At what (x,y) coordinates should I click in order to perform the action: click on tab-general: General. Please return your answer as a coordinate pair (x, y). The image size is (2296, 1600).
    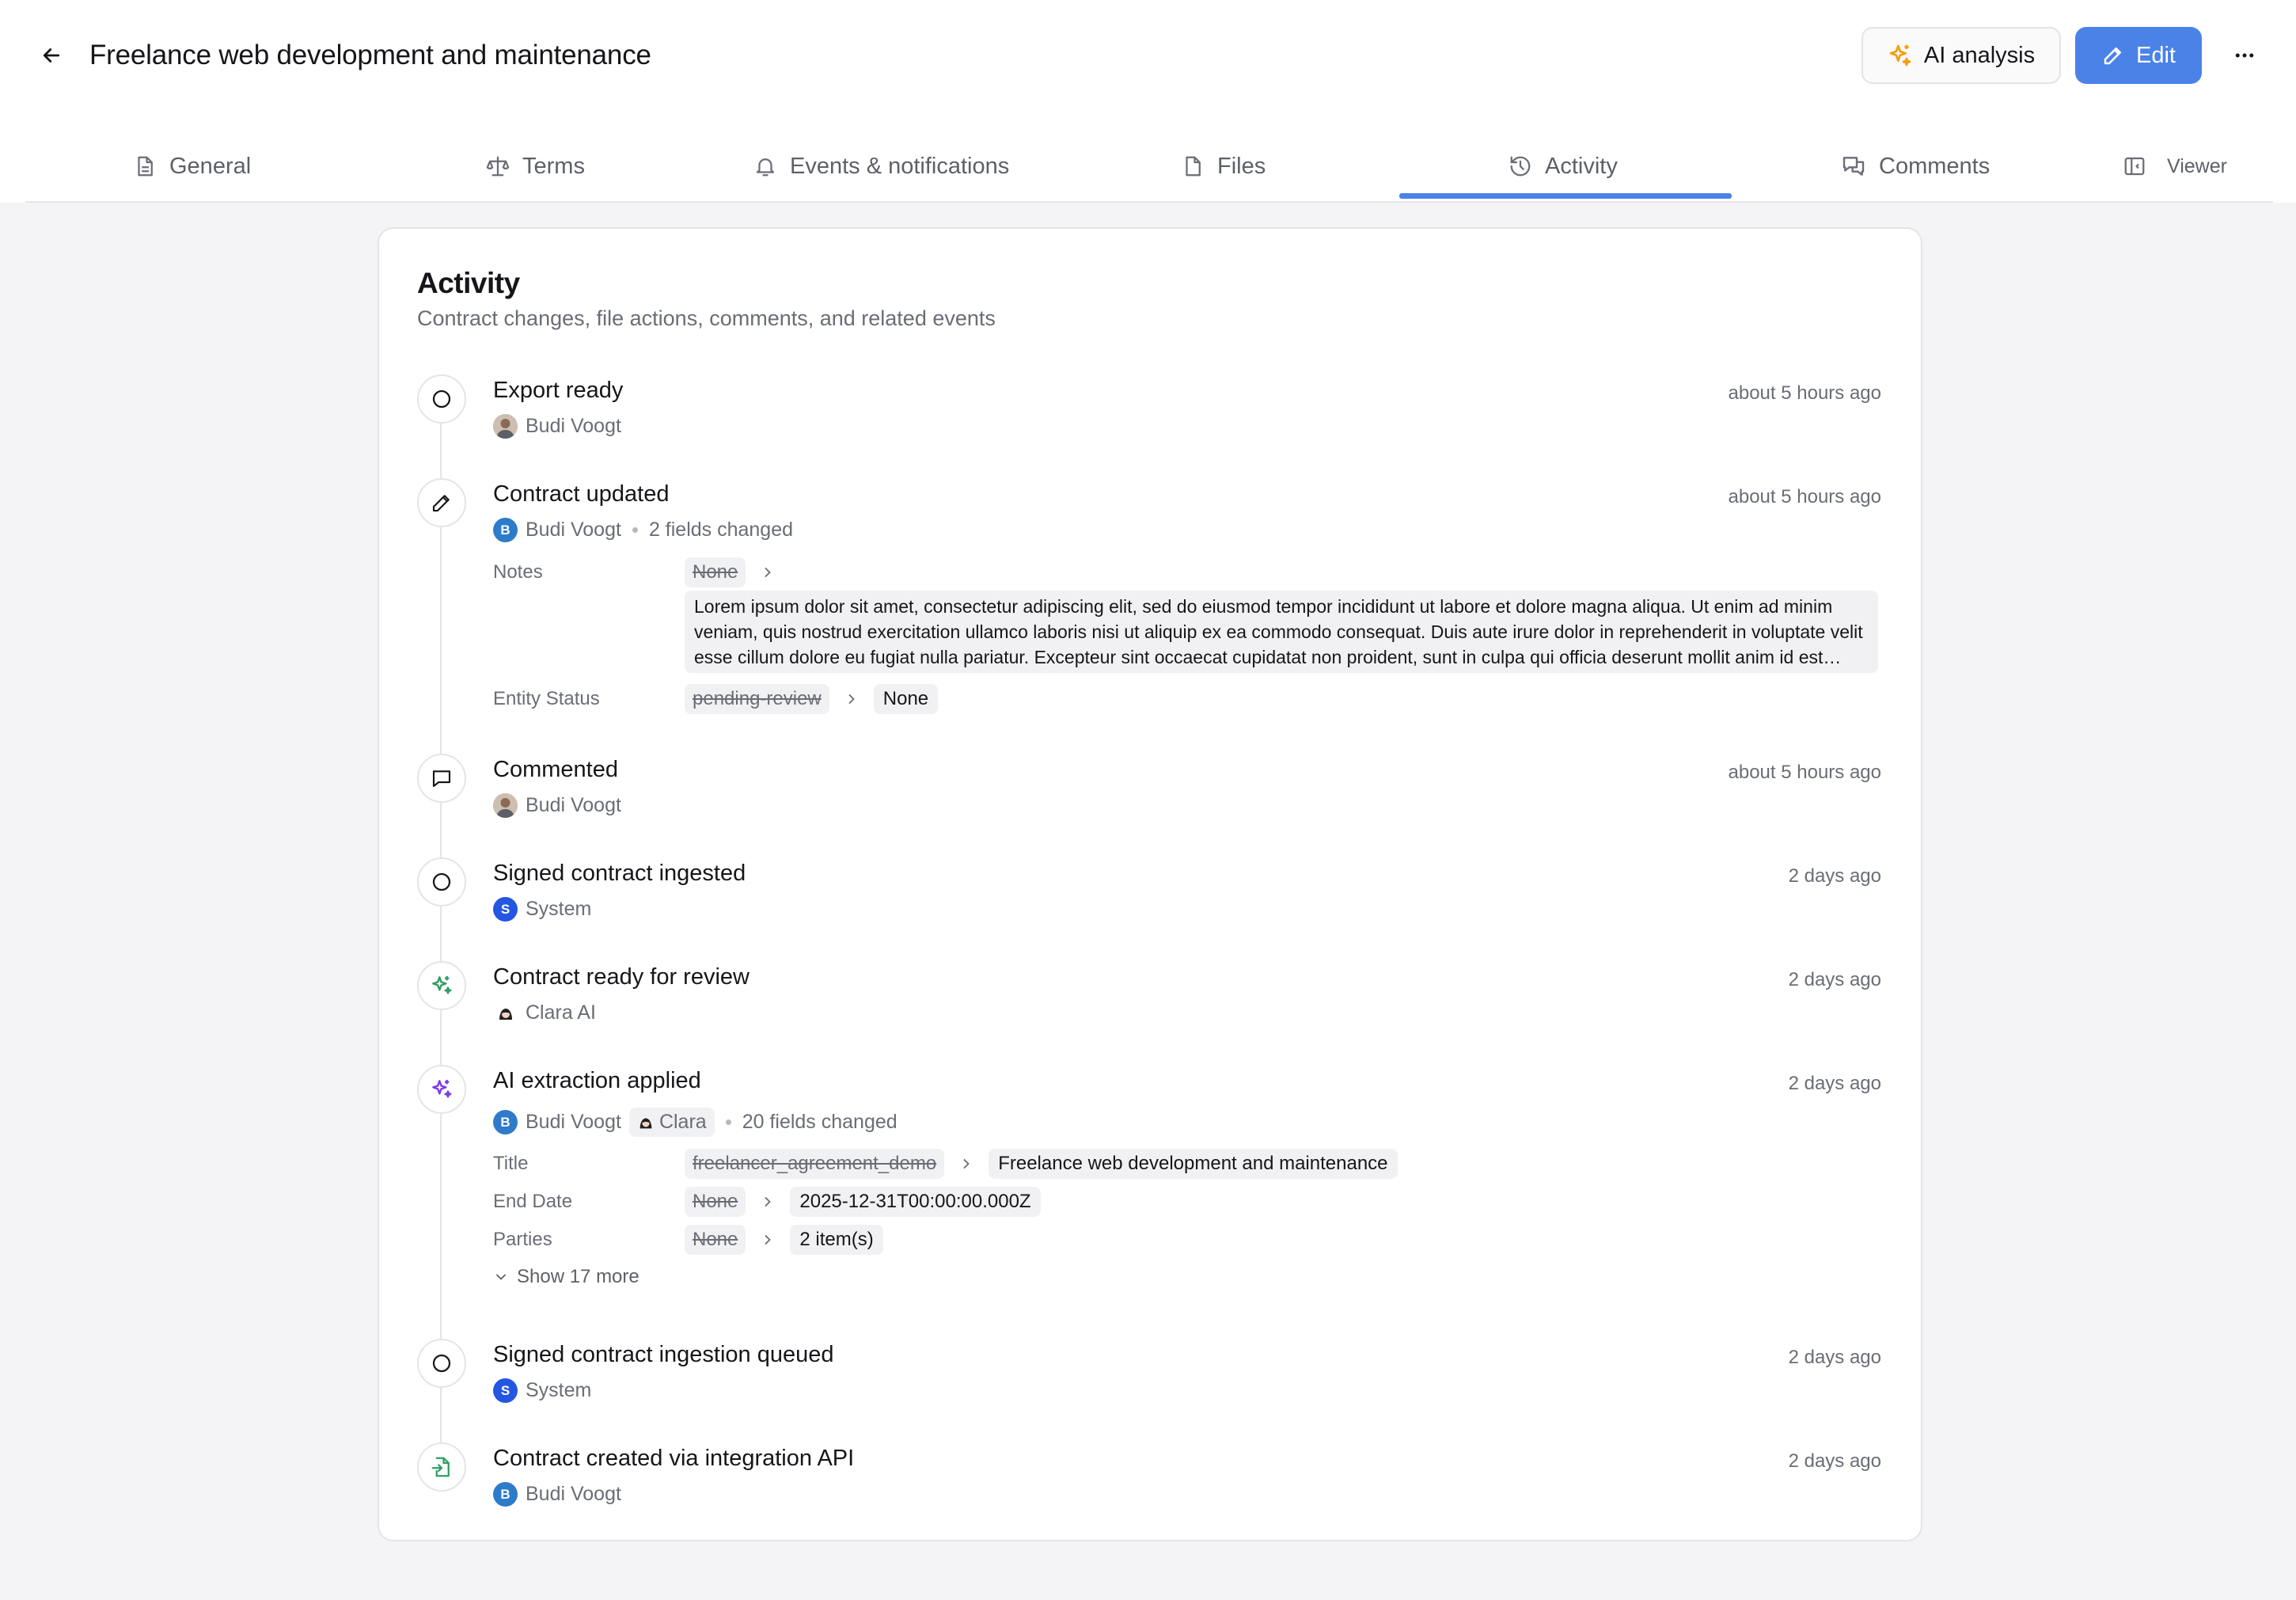
    Looking at the image, I should click on (192, 166).